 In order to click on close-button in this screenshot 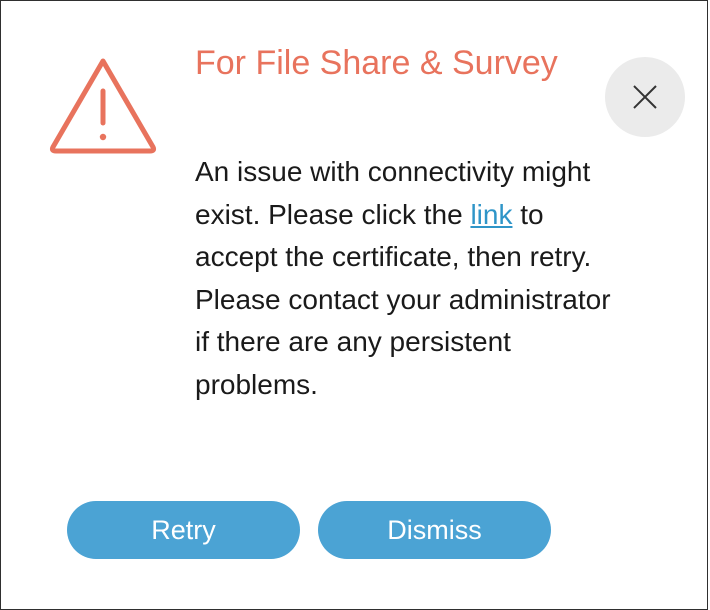, I will do `click(645, 97)`.